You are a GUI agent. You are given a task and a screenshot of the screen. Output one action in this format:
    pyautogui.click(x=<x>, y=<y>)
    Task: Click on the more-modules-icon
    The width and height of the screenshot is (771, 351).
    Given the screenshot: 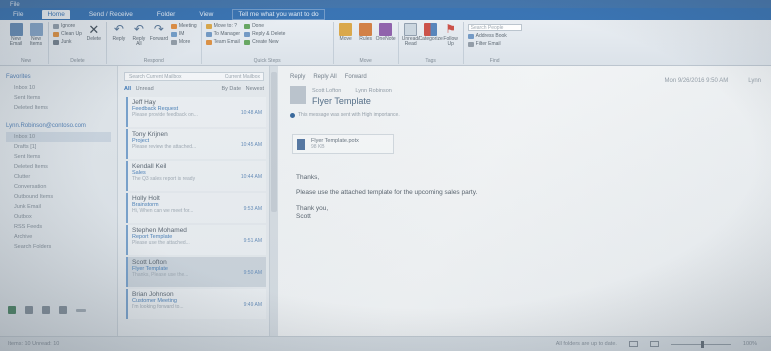 What is the action you would take?
    pyautogui.click(x=81, y=310)
    